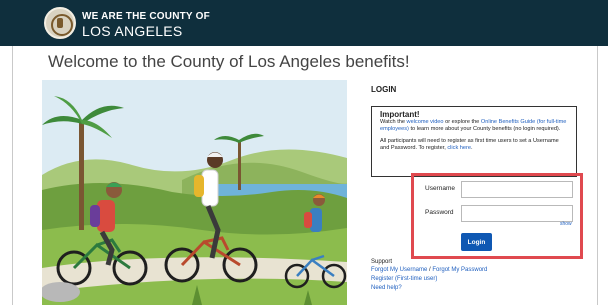 Image resolution: width=608 pixels, height=305 pixels. I want to click on brand-tagline: WE ARE THE COUNTY OF, so click(146, 16).